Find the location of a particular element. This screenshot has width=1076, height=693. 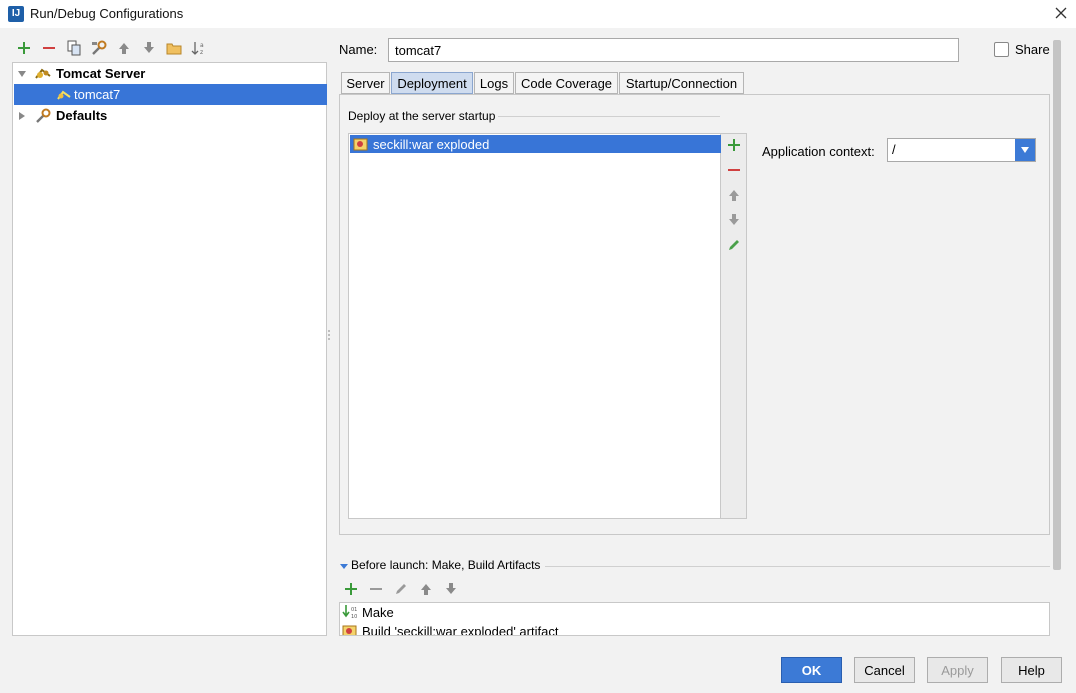

remove-artifact-button is located at coordinates (734, 170).